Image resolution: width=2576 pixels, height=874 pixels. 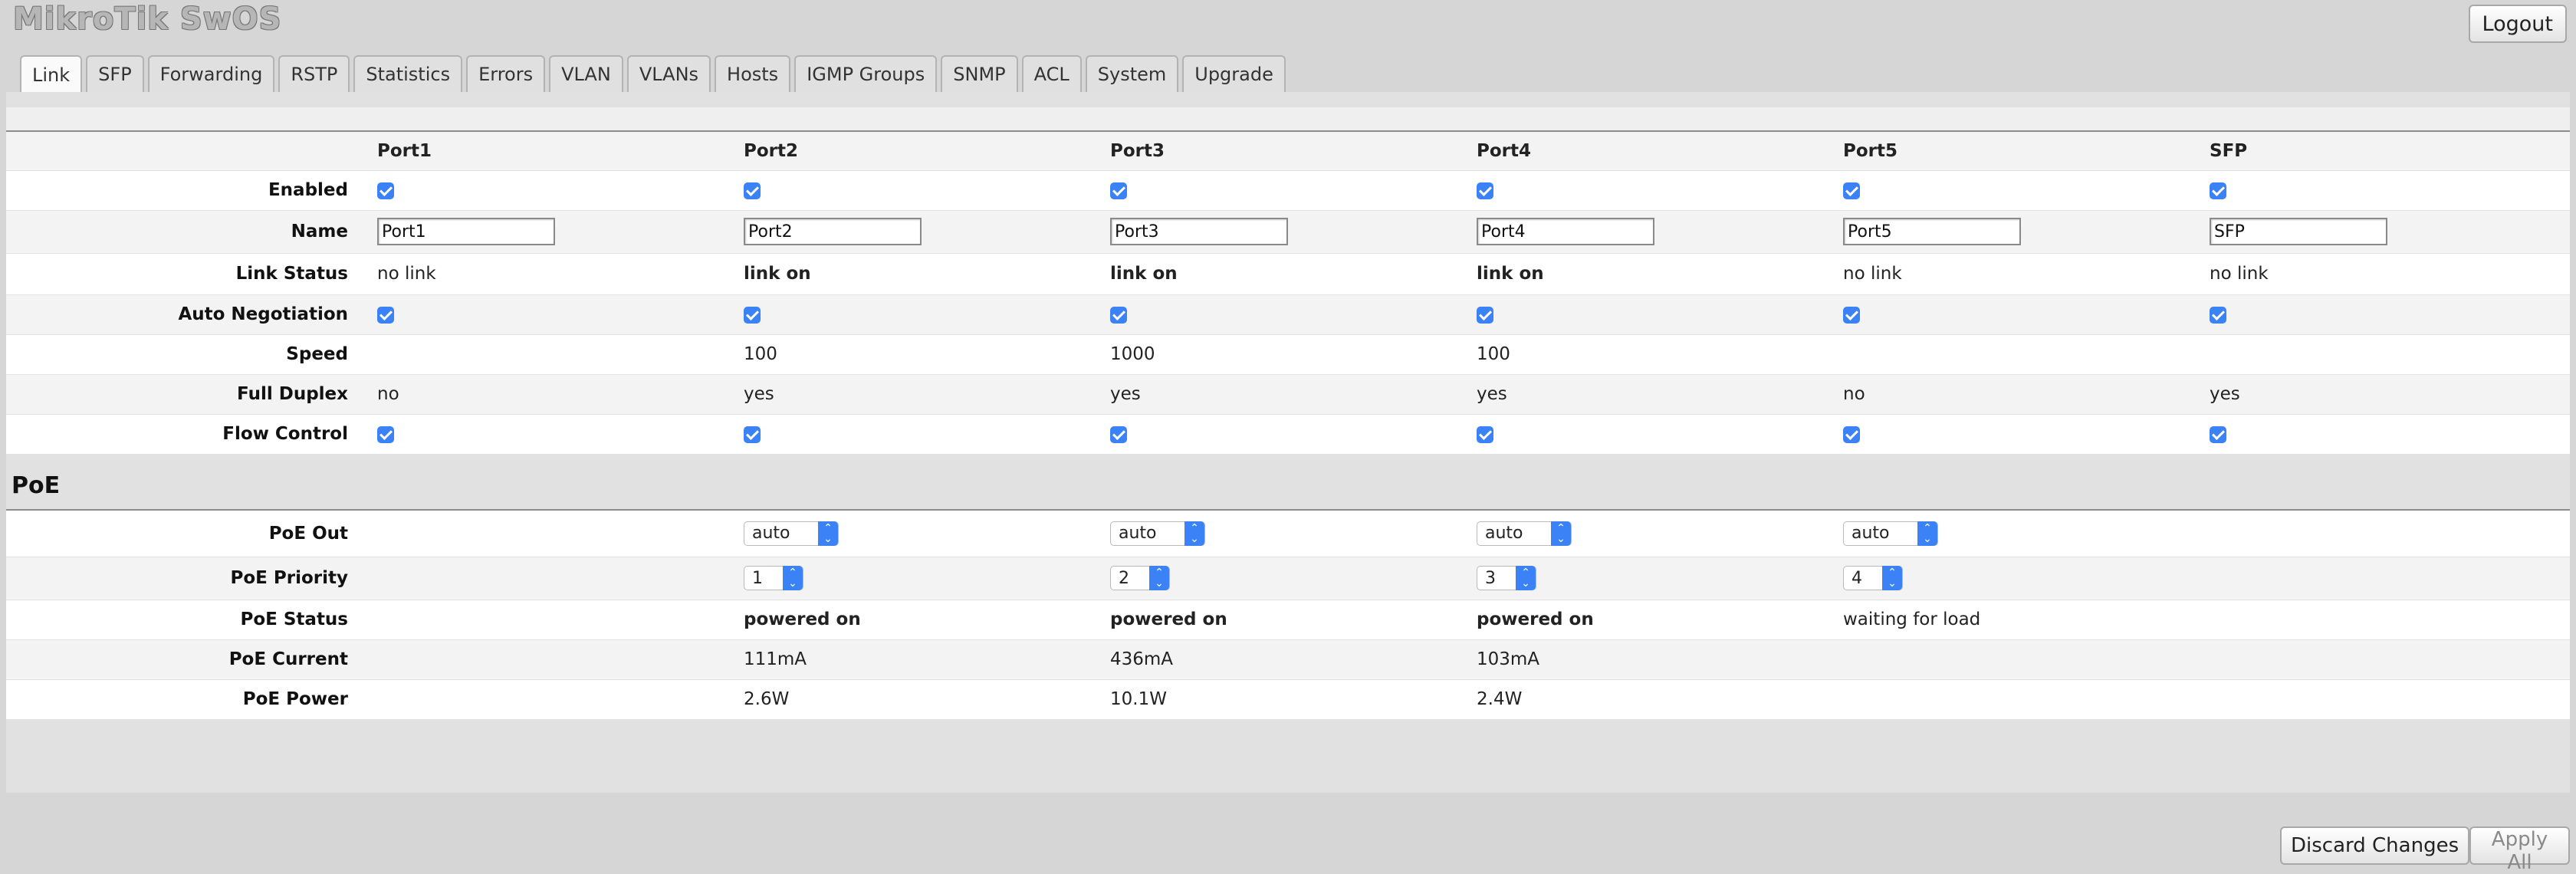 I want to click on tab-system: System, so click(x=1132, y=74).